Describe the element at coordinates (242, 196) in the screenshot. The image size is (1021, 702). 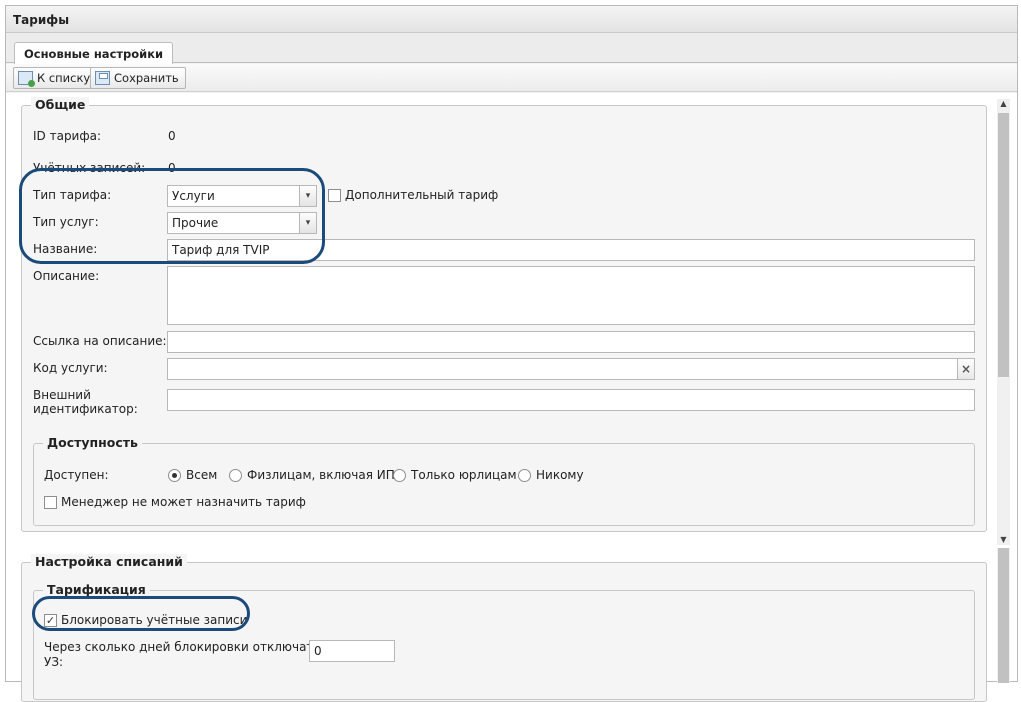
I see `tariff-type-select: Услуги ▾` at that location.